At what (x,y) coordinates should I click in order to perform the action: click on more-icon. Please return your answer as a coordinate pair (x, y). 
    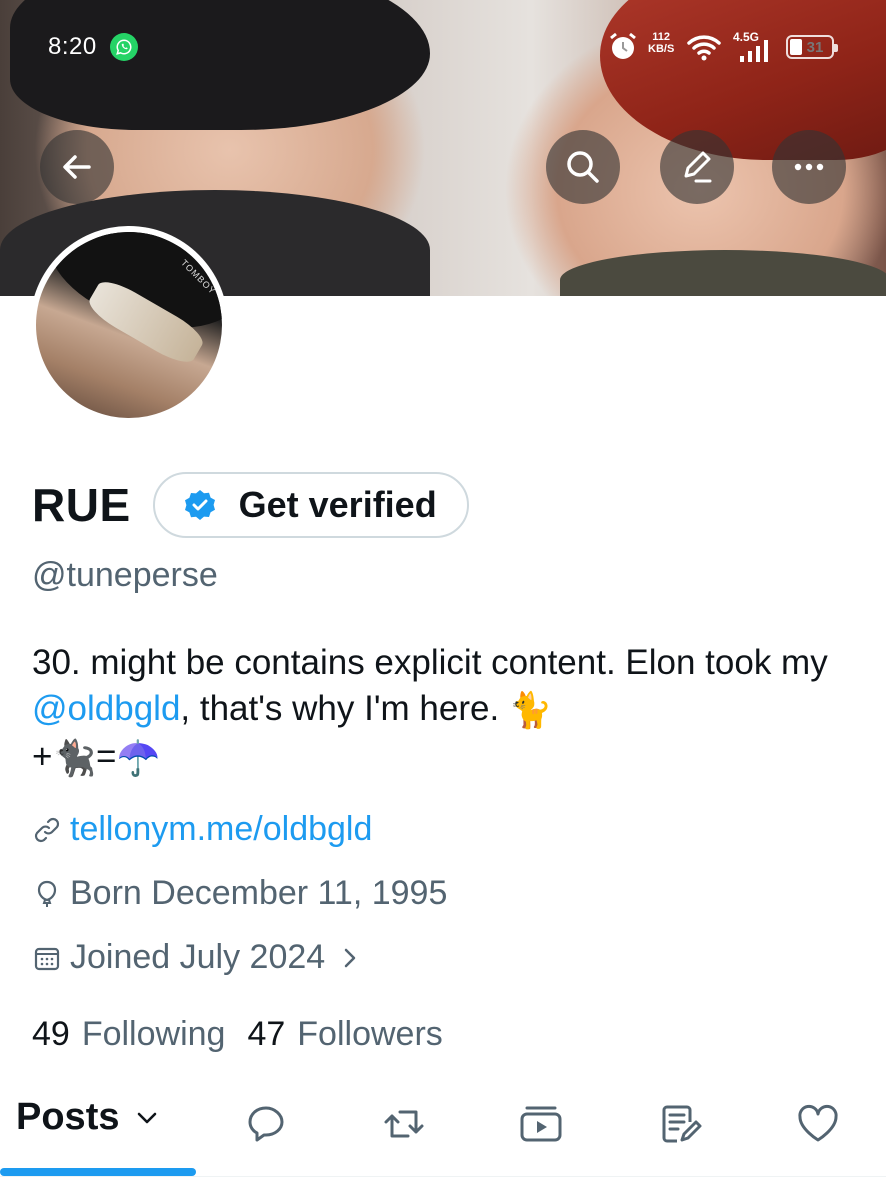
    Looking at the image, I should click on (809, 167).